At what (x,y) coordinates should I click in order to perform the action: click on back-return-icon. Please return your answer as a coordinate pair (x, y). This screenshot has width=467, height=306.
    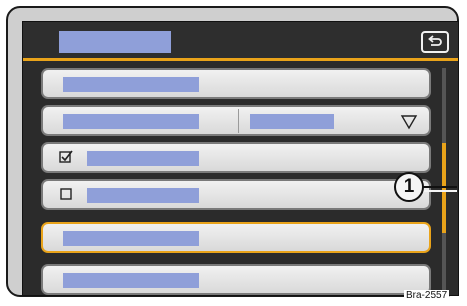
    Looking at the image, I should click on (435, 40).